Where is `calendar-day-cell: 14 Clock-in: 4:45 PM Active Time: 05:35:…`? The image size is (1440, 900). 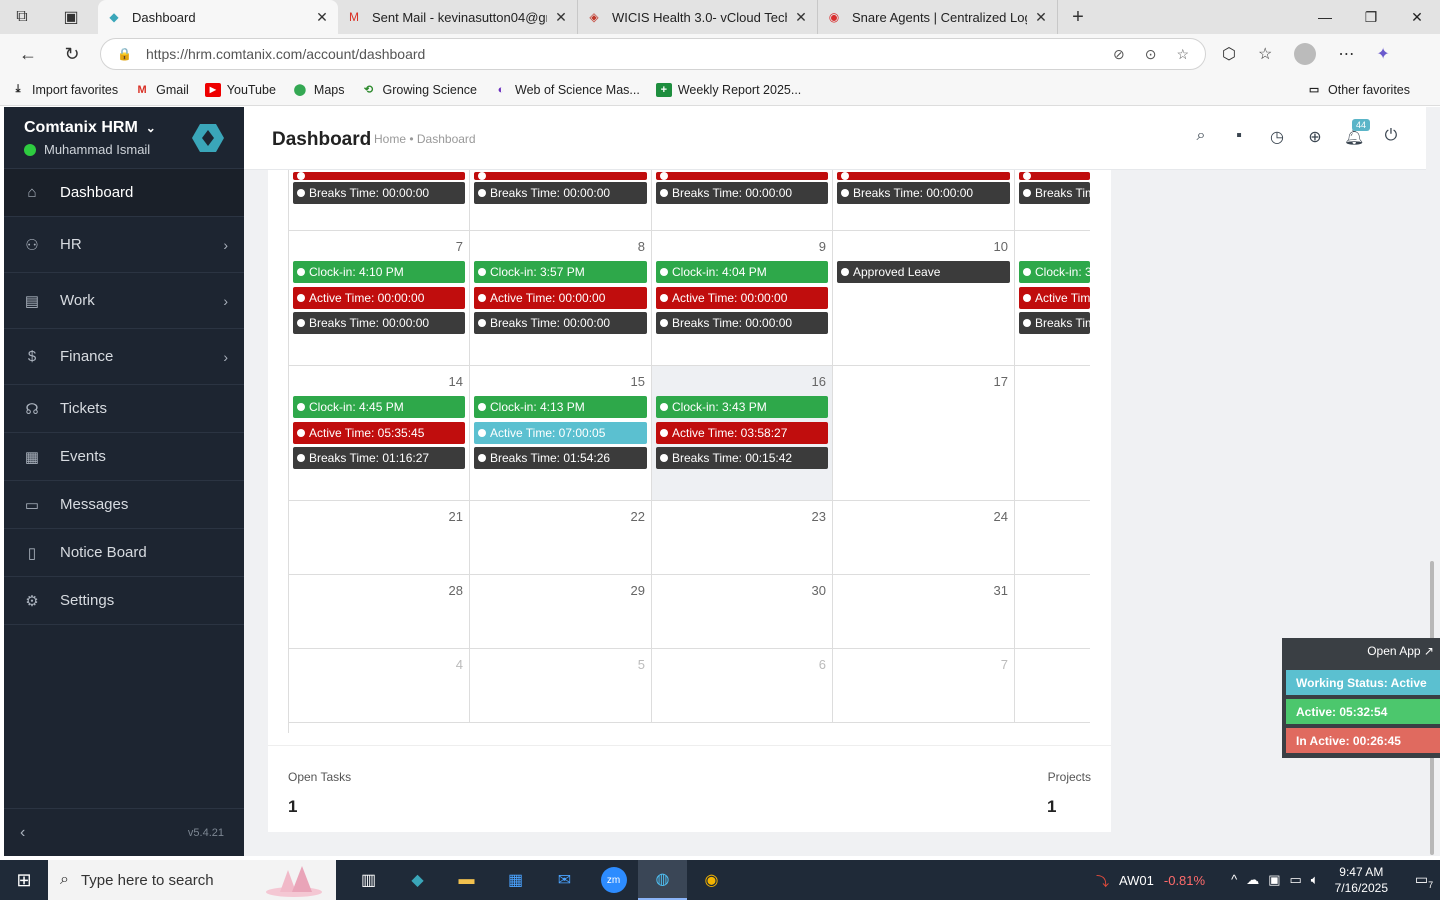
calendar-day-cell: 14 Clock-in: 4:45 PM Active Time: 05:35:… is located at coordinates (379, 433).